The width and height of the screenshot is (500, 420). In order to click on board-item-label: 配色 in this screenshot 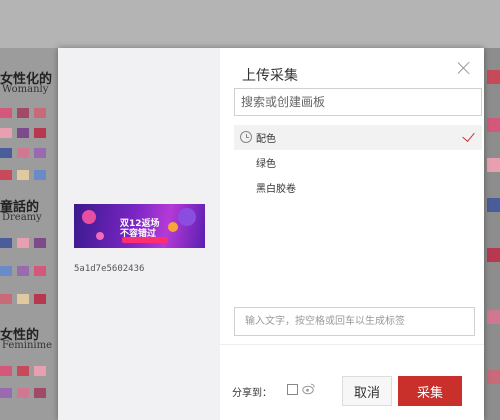, I will do `click(266, 139)`.